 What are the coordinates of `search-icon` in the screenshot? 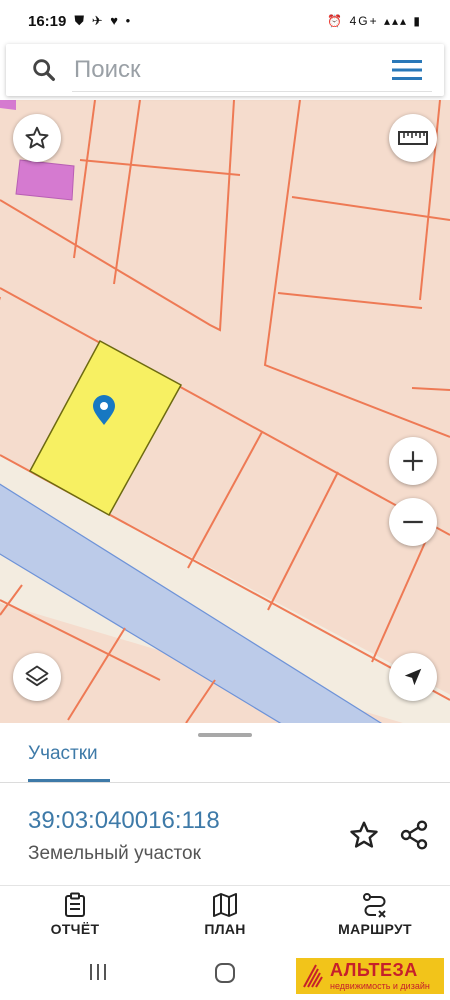 It's located at (44, 70).